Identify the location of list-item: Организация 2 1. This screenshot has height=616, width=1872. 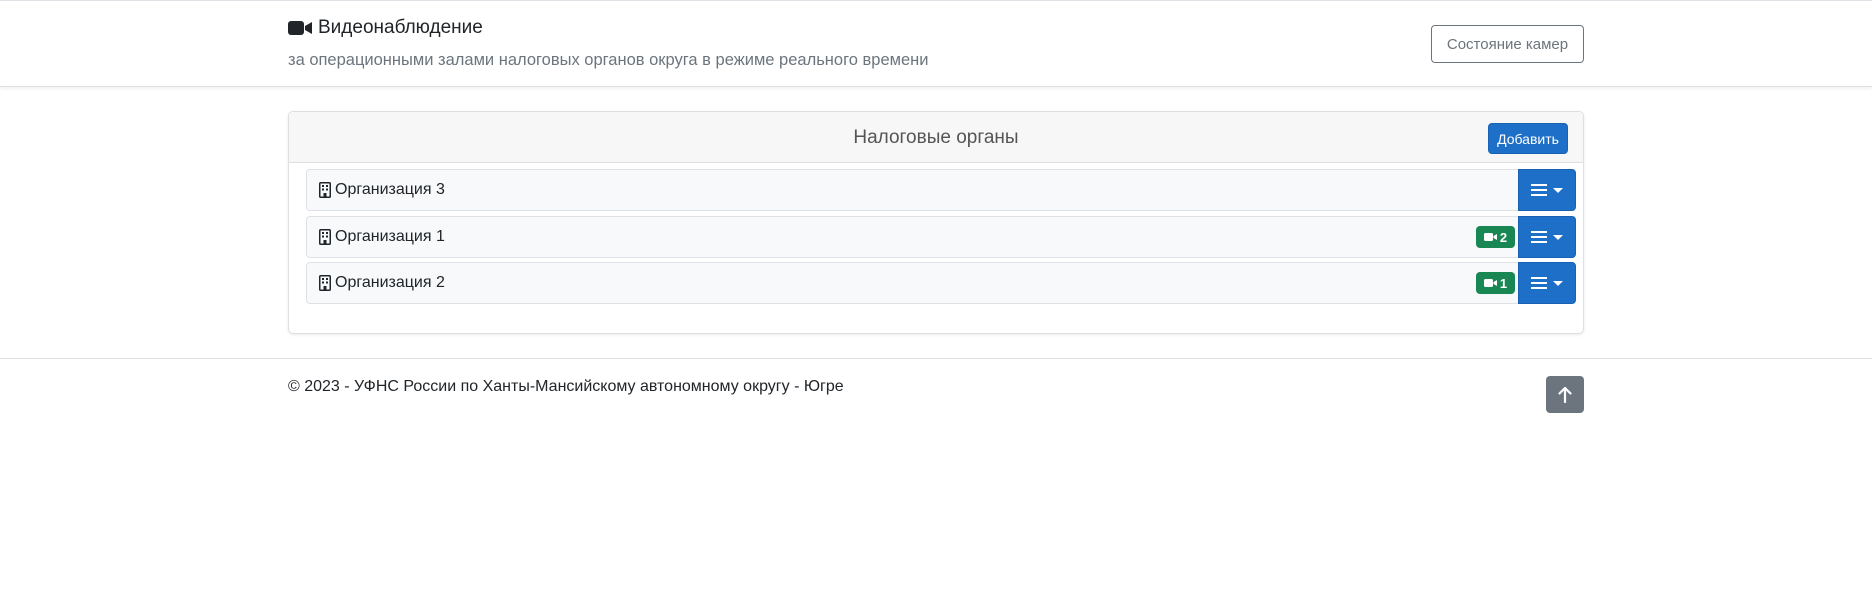
(941, 283).